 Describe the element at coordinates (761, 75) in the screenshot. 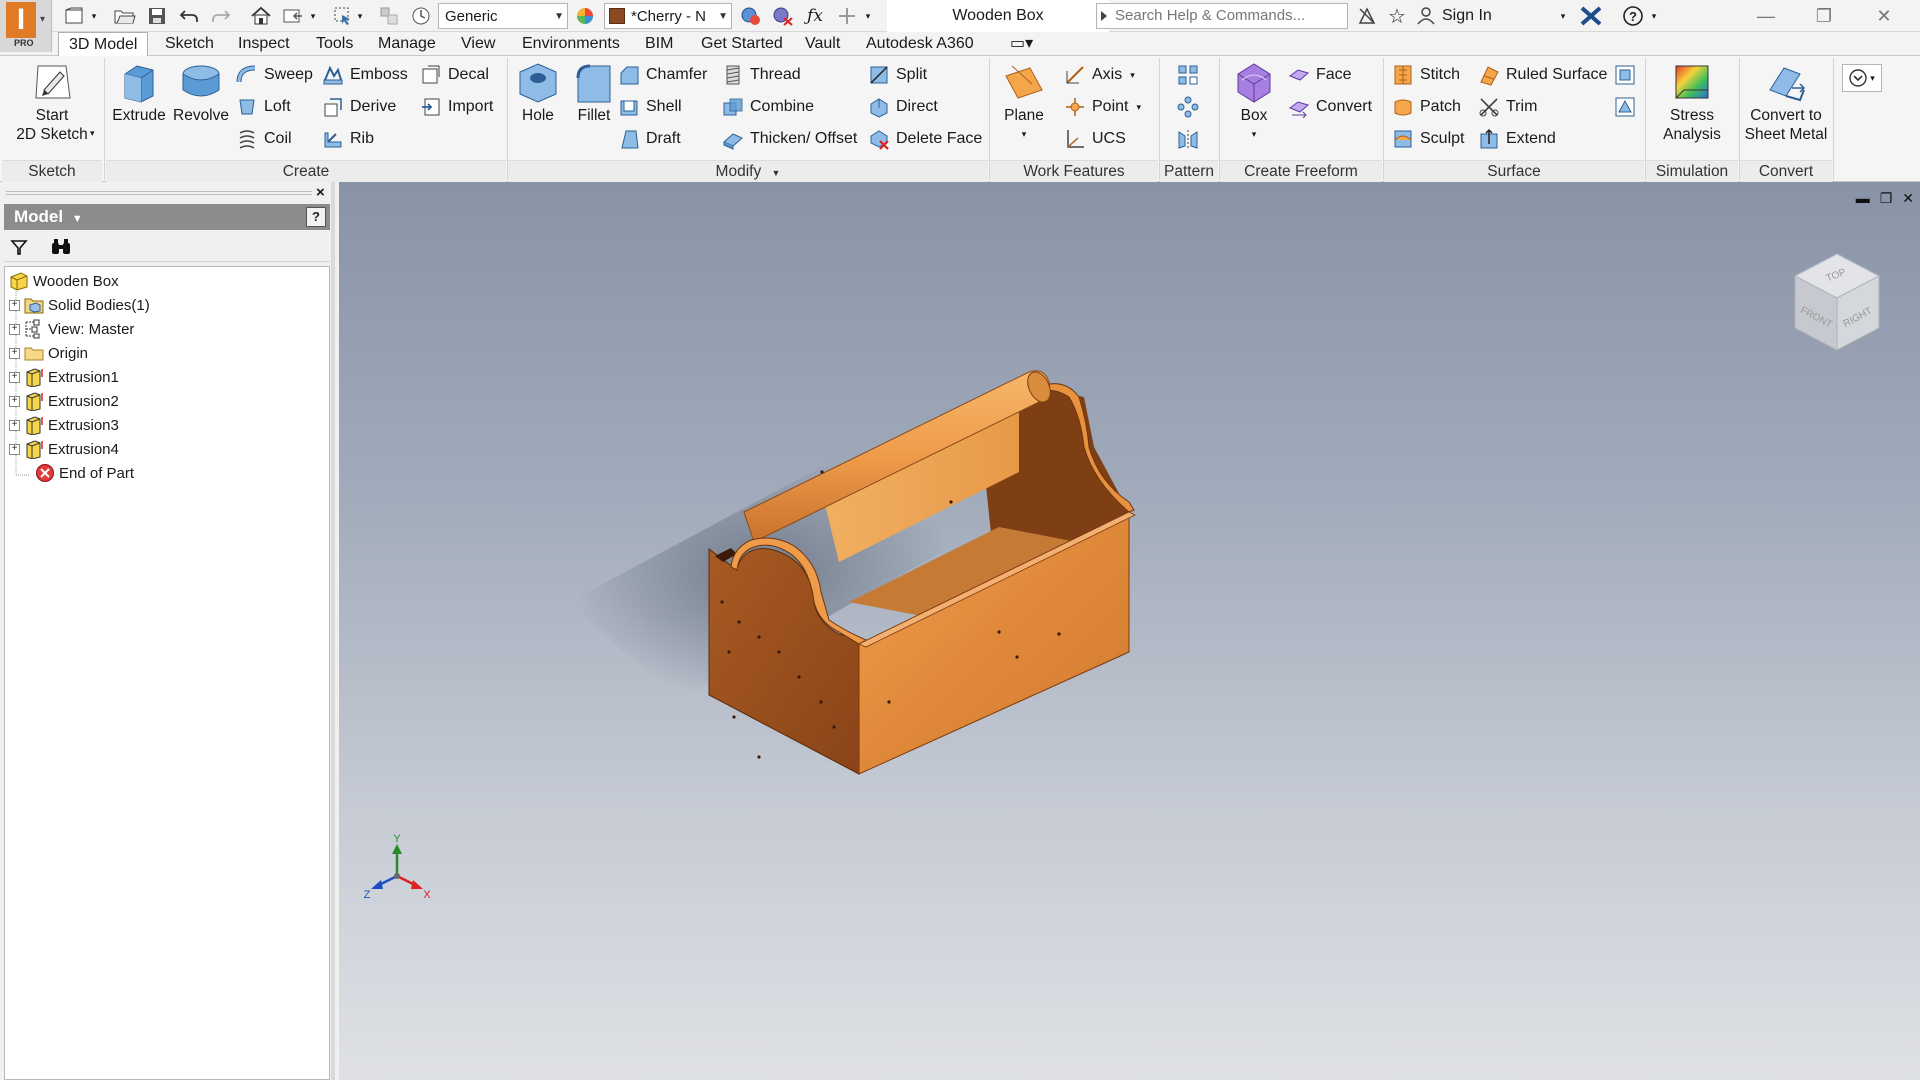

I see `thread-button: Thread` at that location.